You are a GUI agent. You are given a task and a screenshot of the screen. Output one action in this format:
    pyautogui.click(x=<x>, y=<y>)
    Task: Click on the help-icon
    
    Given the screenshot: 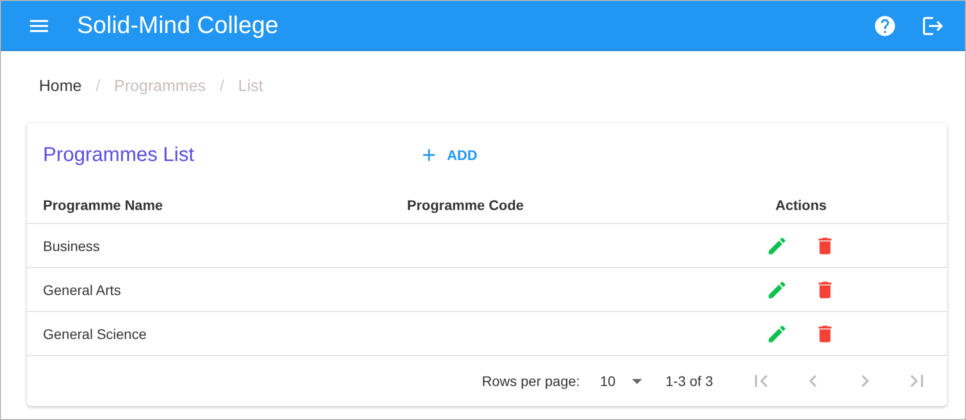 What is the action you would take?
    pyautogui.click(x=885, y=26)
    